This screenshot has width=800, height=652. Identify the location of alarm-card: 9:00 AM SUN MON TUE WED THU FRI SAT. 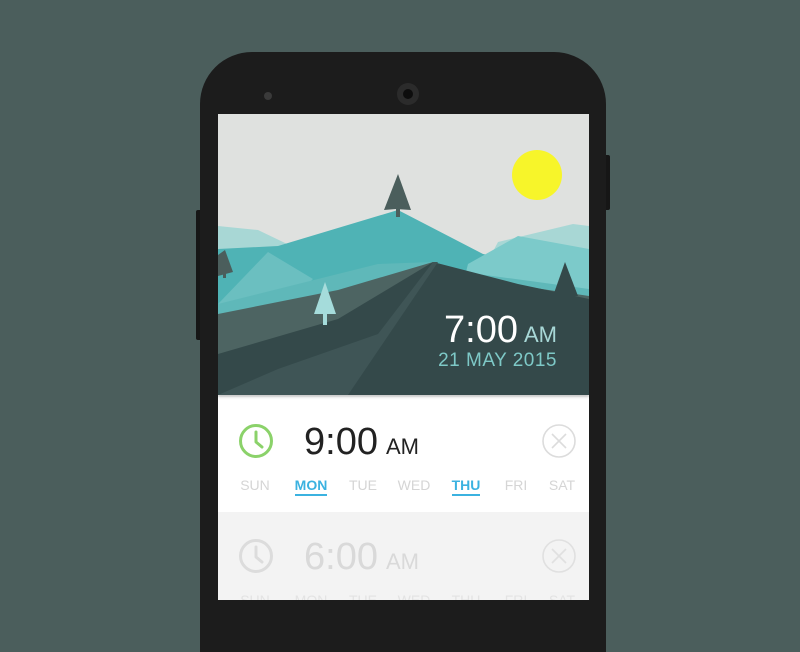
(403, 454).